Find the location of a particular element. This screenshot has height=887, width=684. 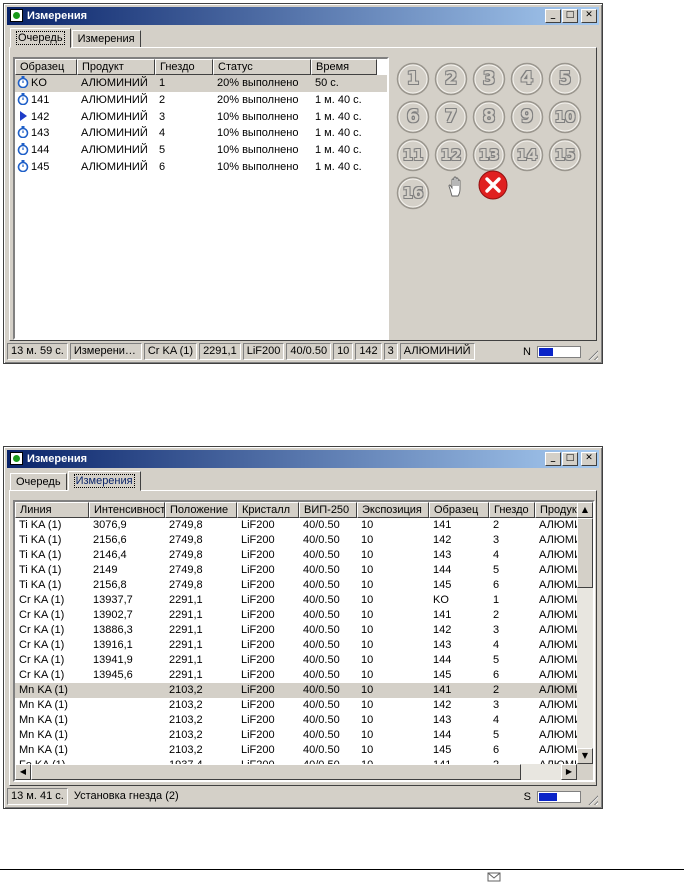

slot-button-11: 11 is located at coordinates (413, 155).